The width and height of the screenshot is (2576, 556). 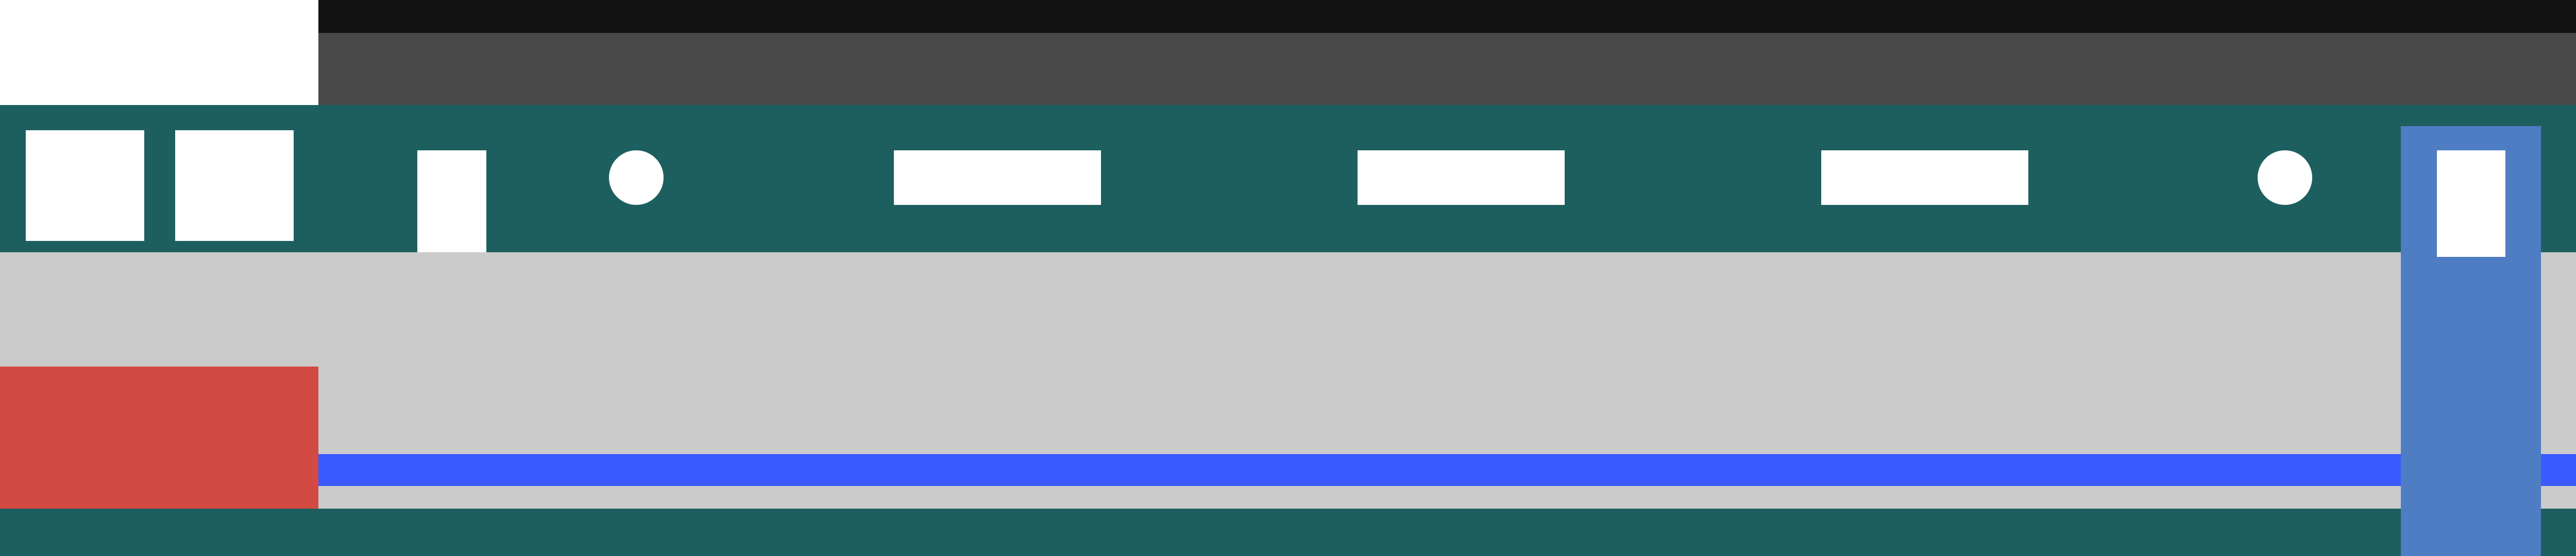 I want to click on menu-bar, so click(x=1447, y=69).